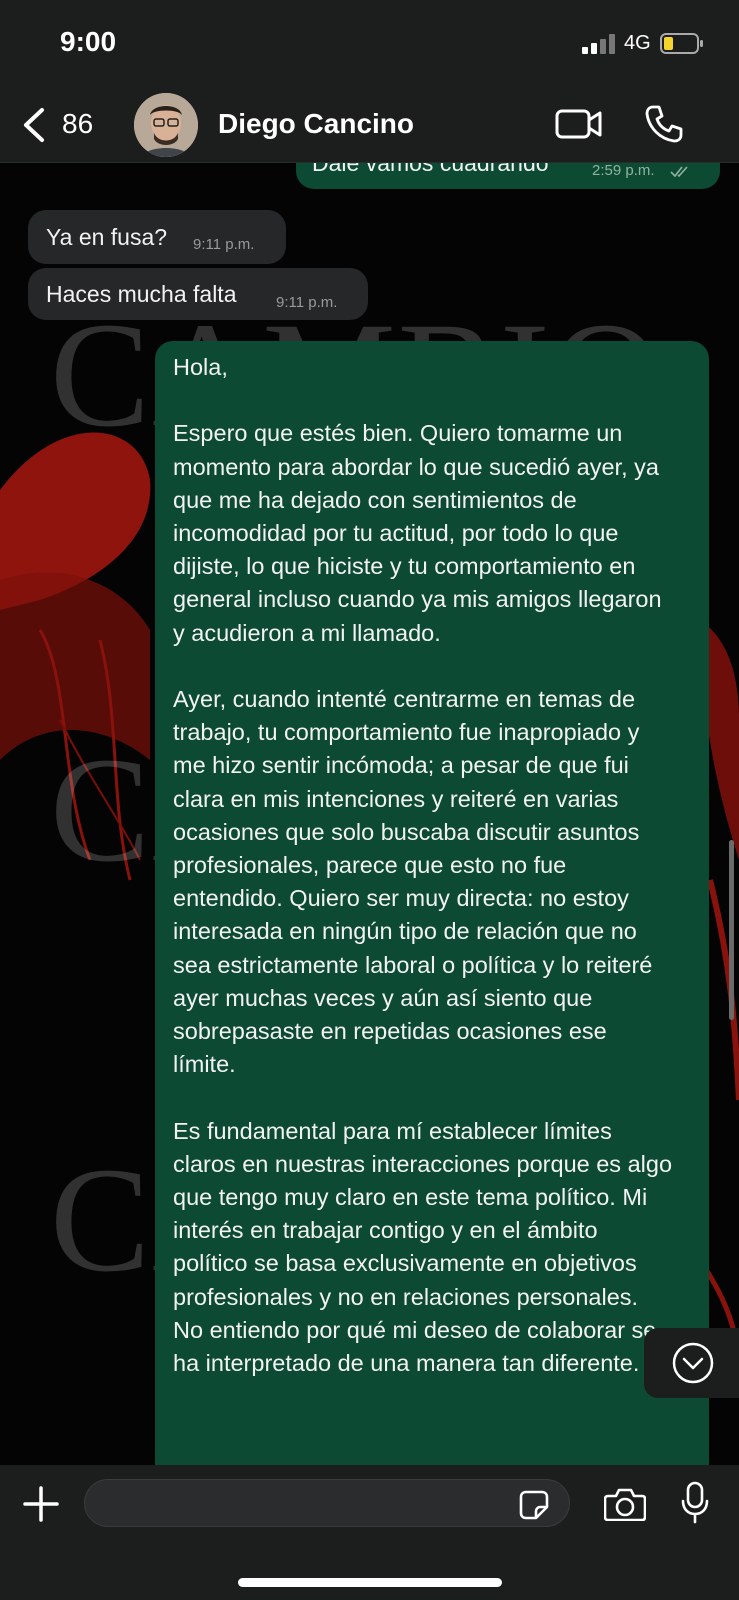 The height and width of the screenshot is (1600, 739). I want to click on signal-icon, so click(598, 44).